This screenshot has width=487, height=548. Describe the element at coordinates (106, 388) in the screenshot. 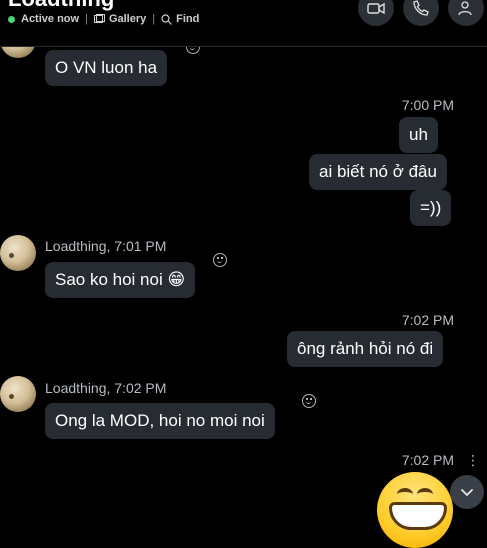

I see `sender-name-time: Loadthing, 7:02 PM` at that location.